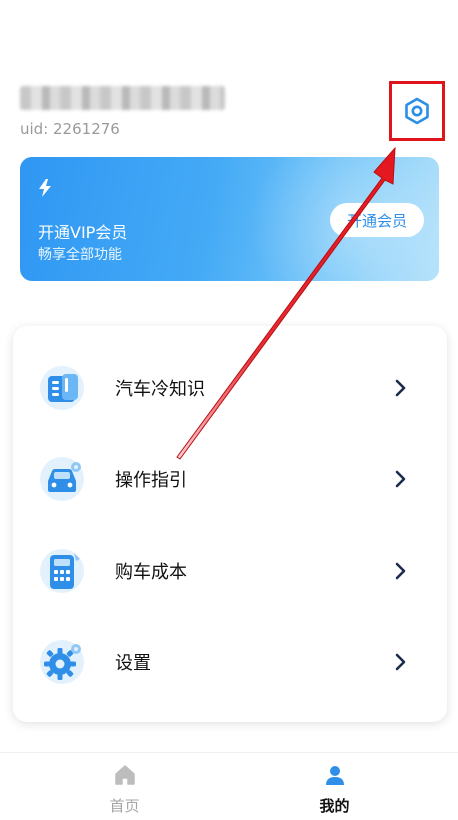 This screenshot has height=820, width=458. Describe the element at coordinates (62, 662) in the screenshot. I see `gear-icon` at that location.